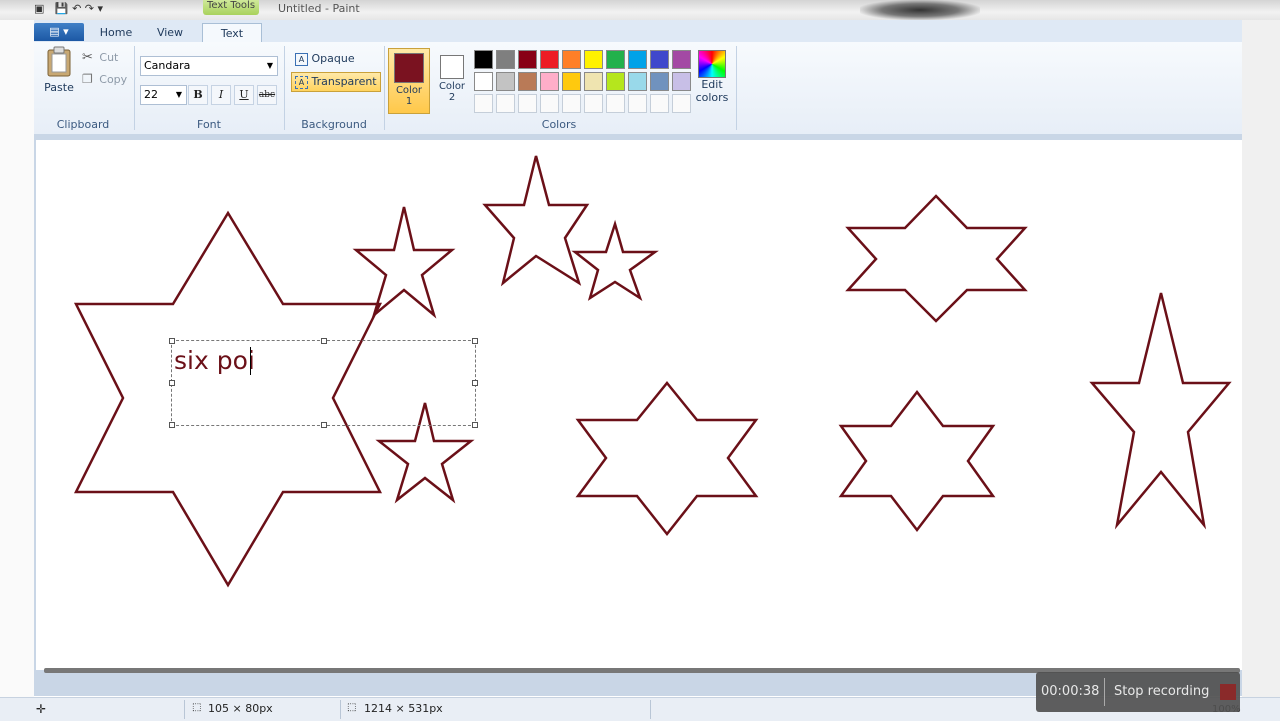 The image size is (1280, 721). Describe the element at coordinates (1160, 411) in the screenshot. I see `five-point-star-tall` at that location.